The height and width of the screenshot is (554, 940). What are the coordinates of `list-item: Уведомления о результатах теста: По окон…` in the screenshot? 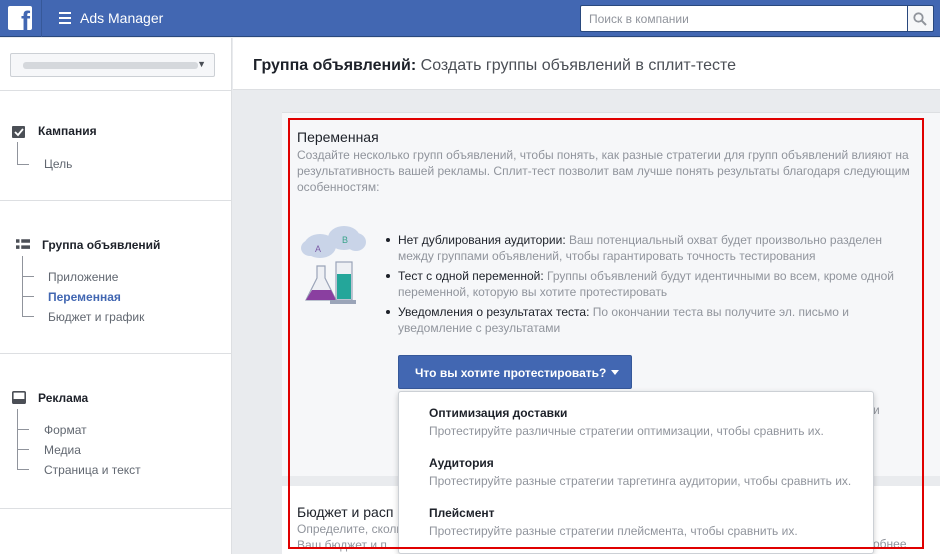 It's located at (649, 320).